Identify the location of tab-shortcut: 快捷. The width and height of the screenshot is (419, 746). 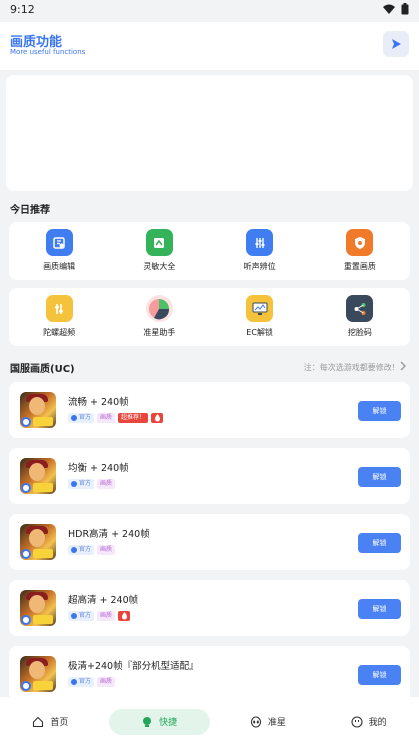
(159, 721).